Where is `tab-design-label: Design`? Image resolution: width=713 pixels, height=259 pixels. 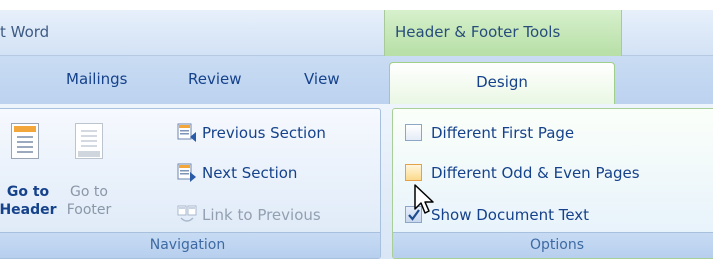 tab-design-label: Design is located at coordinates (502, 82).